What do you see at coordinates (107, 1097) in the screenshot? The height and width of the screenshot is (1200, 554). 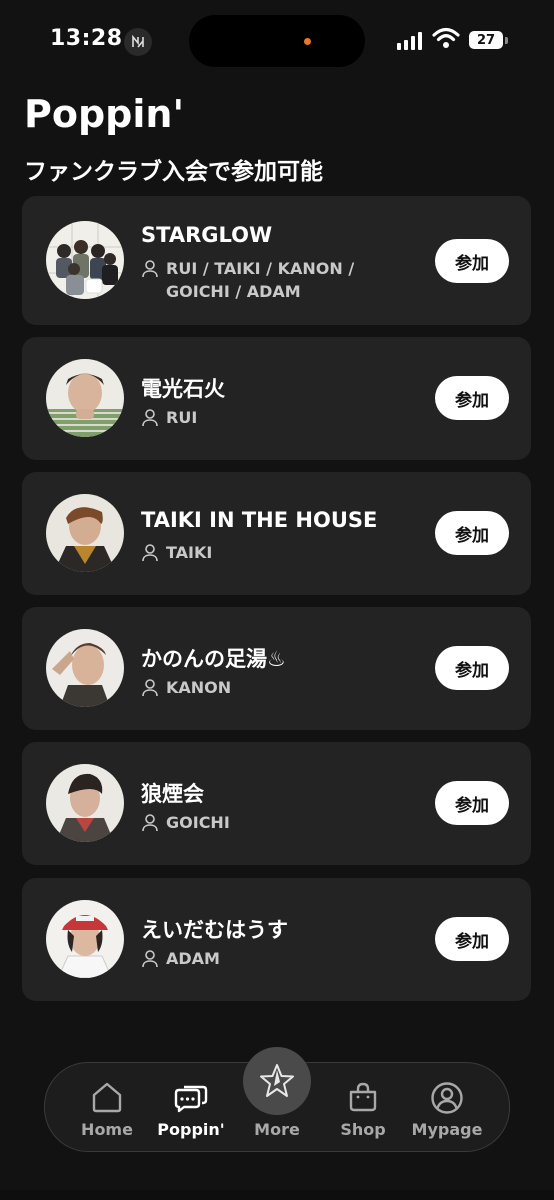 I see `home-icon` at bounding box center [107, 1097].